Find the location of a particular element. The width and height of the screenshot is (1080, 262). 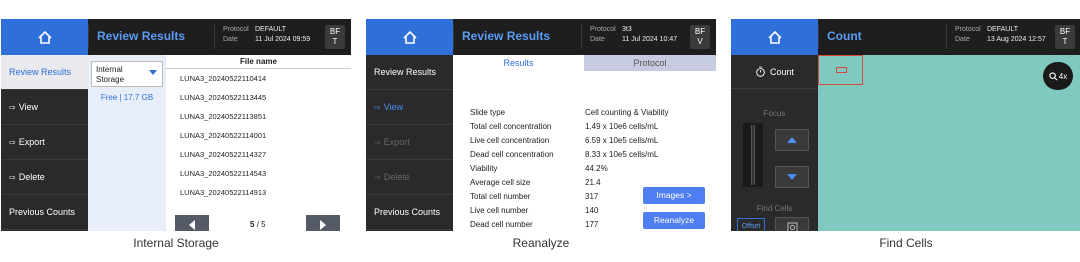

offset-button: Offset is located at coordinates (751, 224).